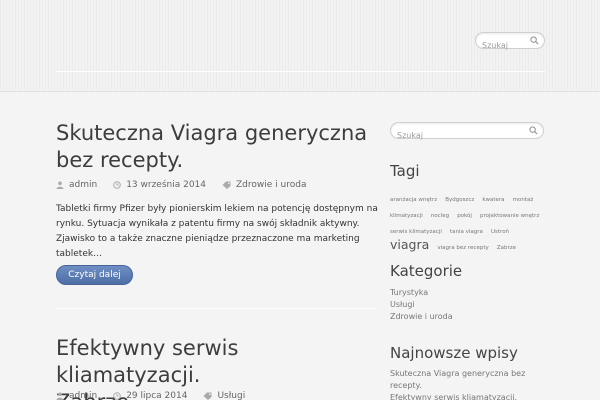 The image size is (600, 400). What do you see at coordinates (460, 374) in the screenshot?
I see `recent-post-link: Skuteczna Viagra generyczna bez` at bounding box center [460, 374].